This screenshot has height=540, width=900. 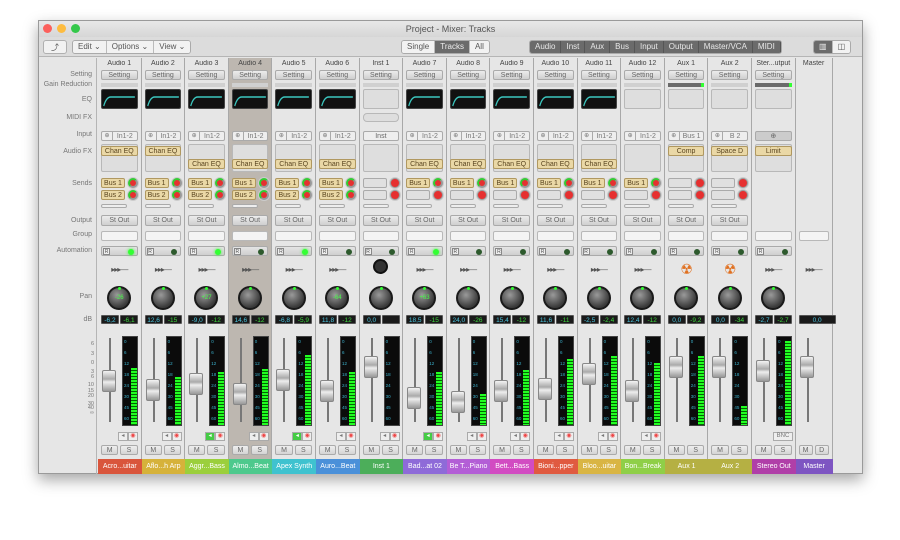 What do you see at coordinates (90, 47) in the screenshot?
I see `edit-menu: Edit ⌄` at bounding box center [90, 47].